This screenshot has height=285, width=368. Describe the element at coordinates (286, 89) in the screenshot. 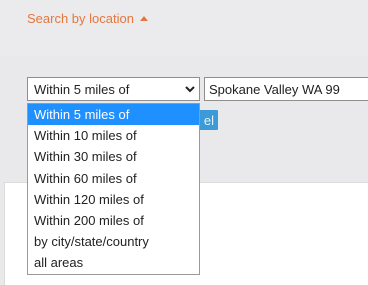

I see `location-input` at that location.